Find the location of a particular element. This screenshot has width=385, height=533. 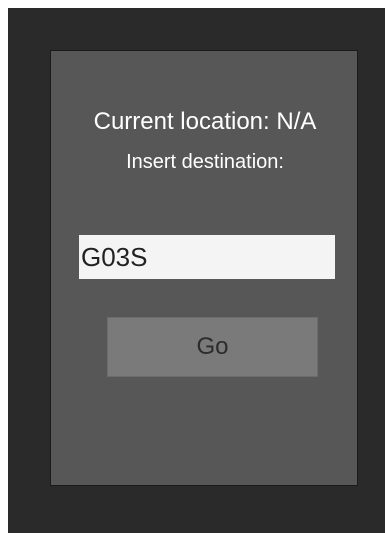

current-location-label: Current location: N/A is located at coordinates (205, 121).